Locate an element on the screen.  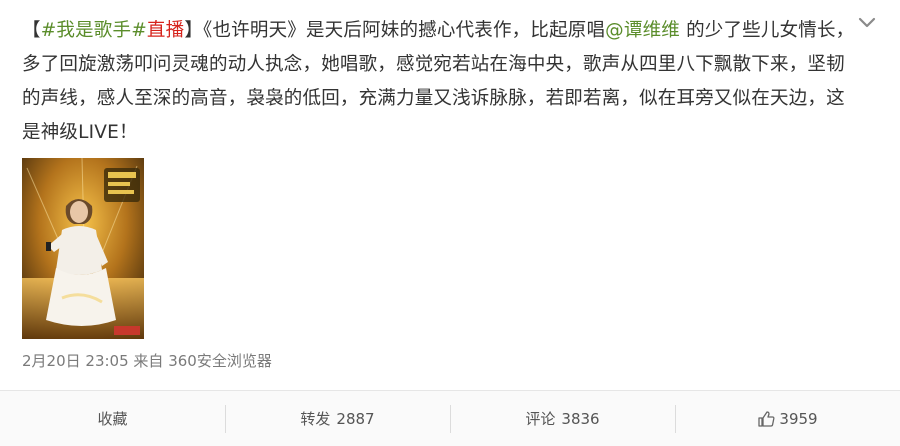
repost-button: 转发 2887 is located at coordinates (337, 418).